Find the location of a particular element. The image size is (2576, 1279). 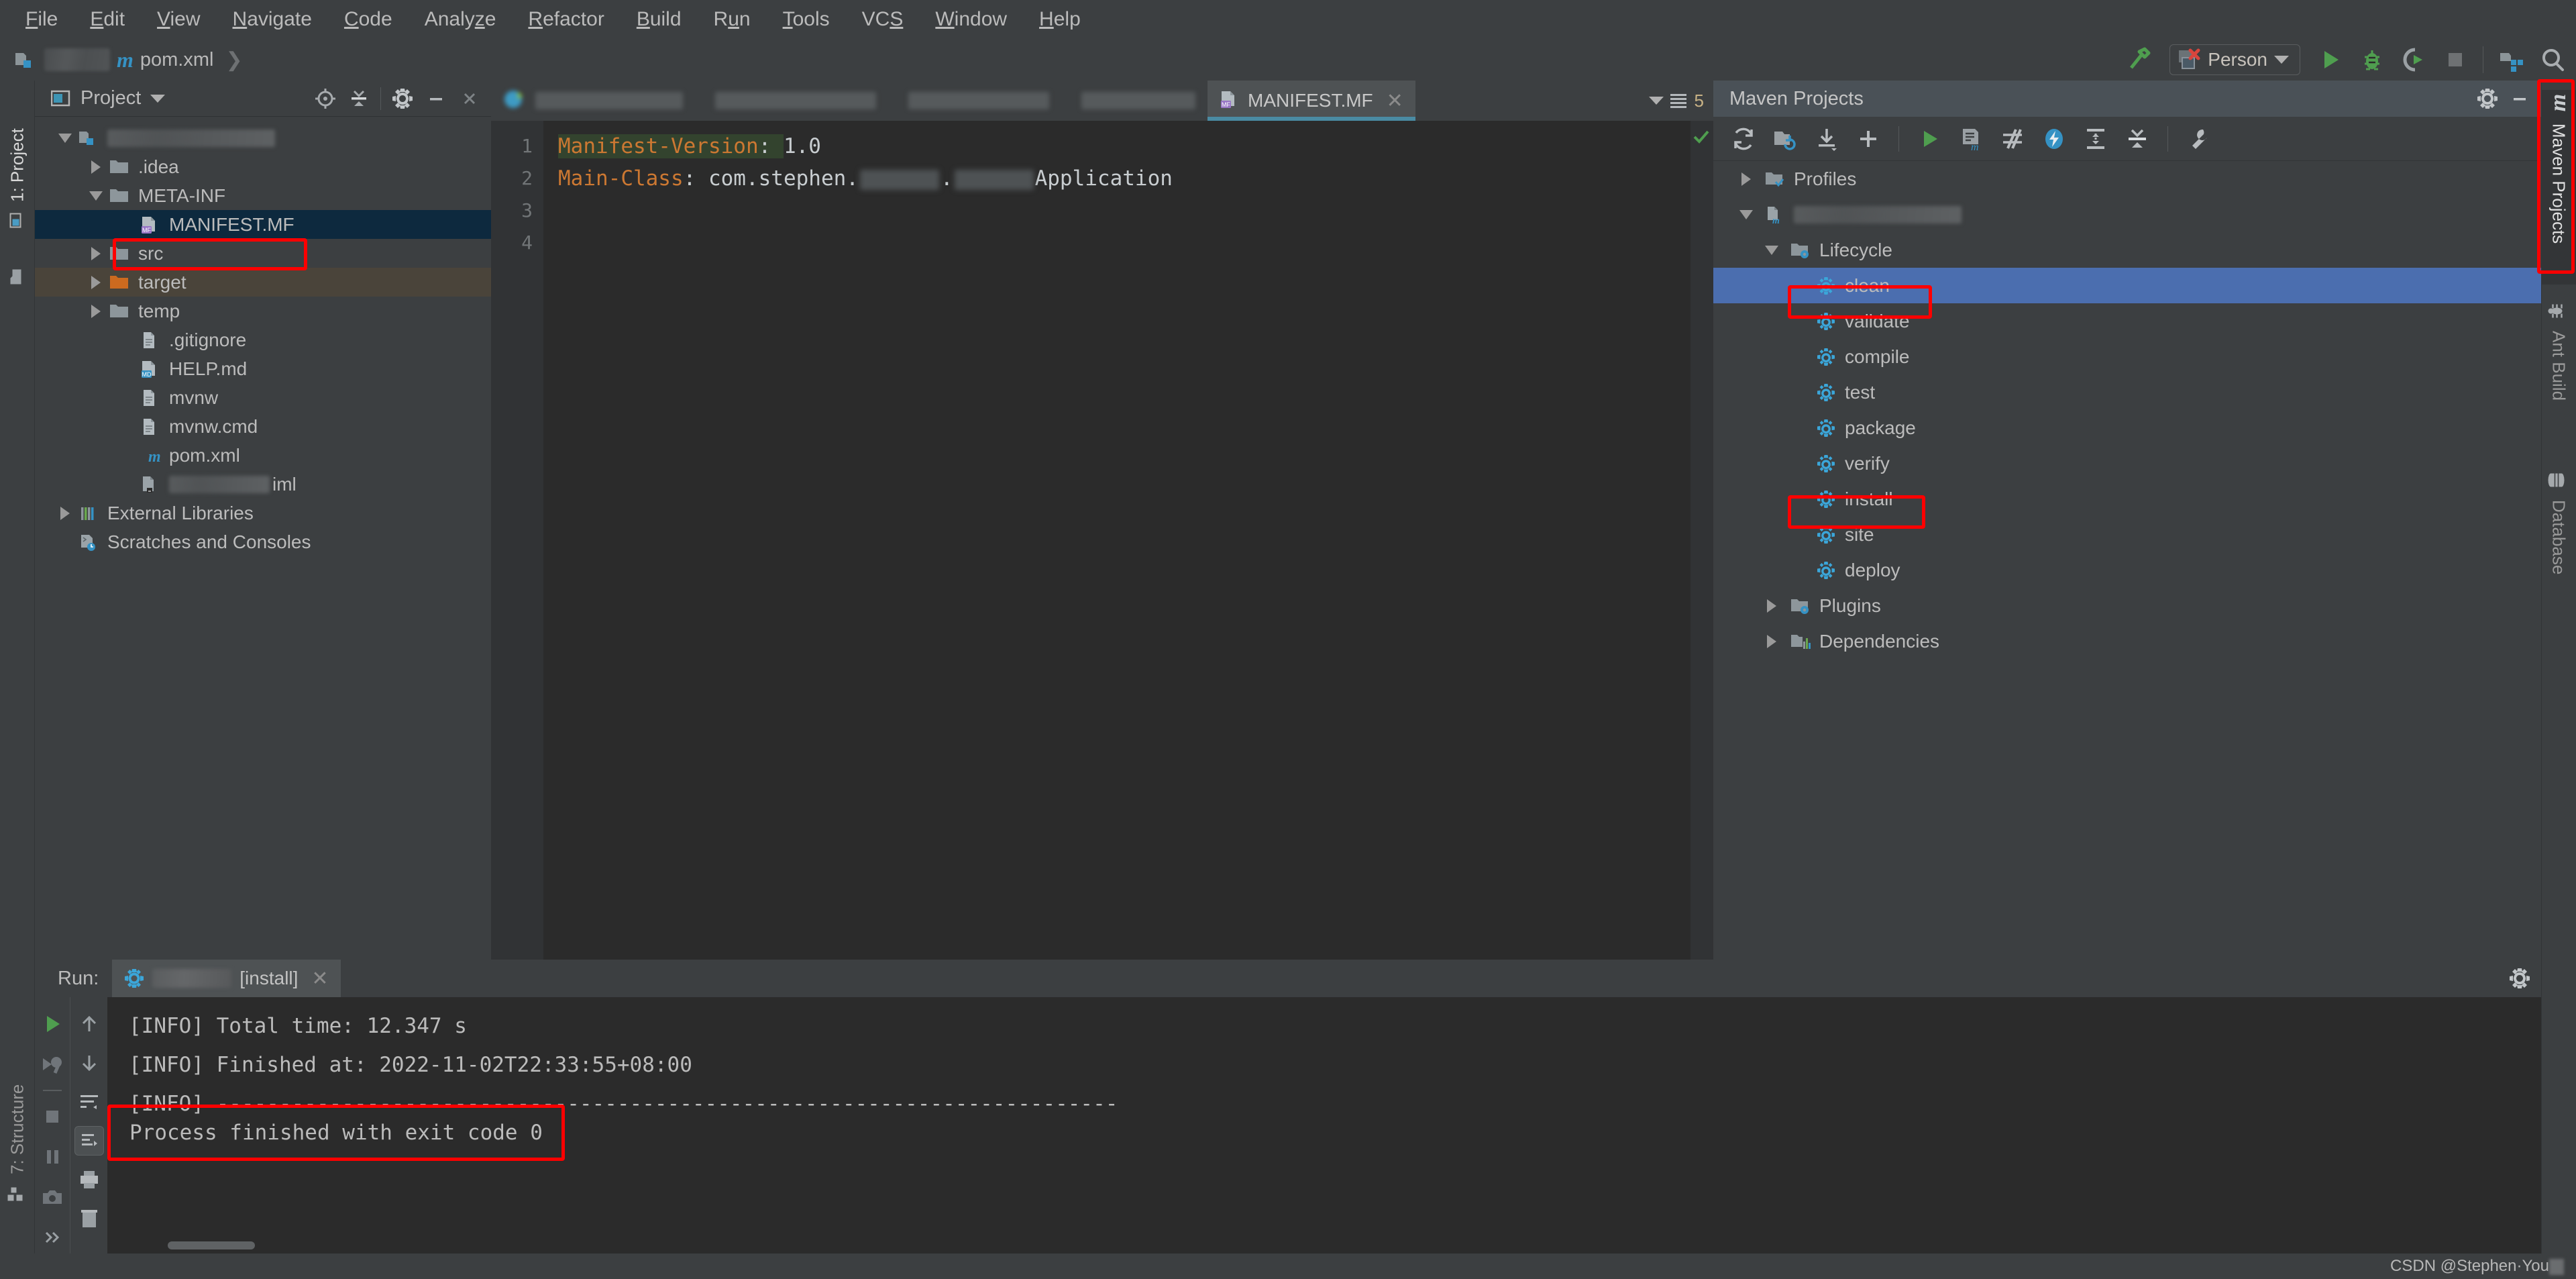

rerun-failed-icon is located at coordinates (52, 1064).